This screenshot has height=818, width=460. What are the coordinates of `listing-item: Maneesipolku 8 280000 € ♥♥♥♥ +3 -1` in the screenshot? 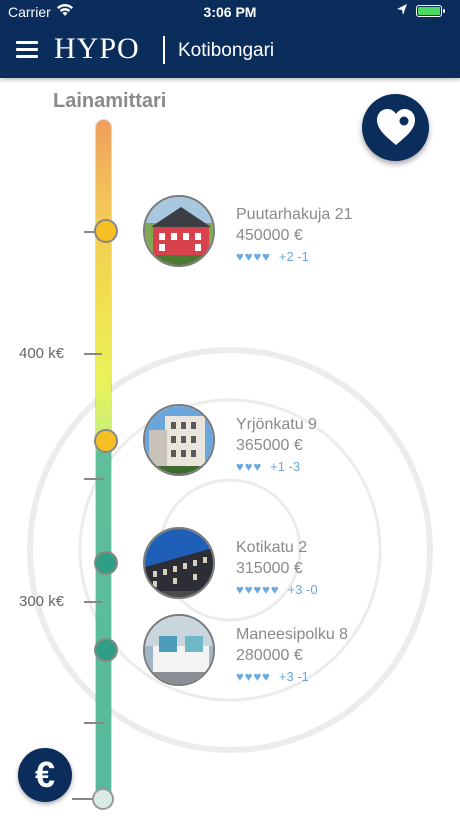 It's located at (292, 655).